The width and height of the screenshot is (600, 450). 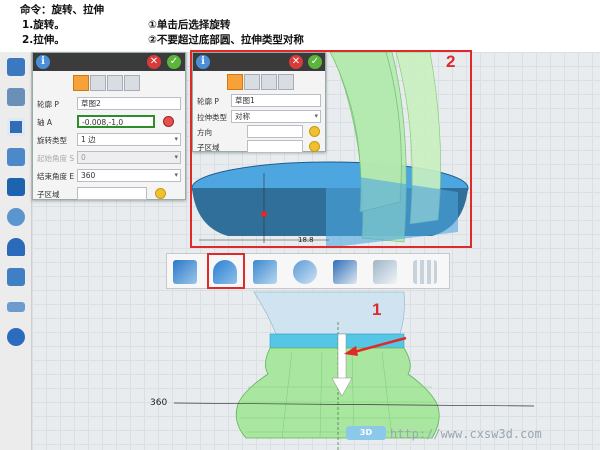 What do you see at coordinates (174, 62) in the screenshot?
I see `confirm-icon: ✓` at bounding box center [174, 62].